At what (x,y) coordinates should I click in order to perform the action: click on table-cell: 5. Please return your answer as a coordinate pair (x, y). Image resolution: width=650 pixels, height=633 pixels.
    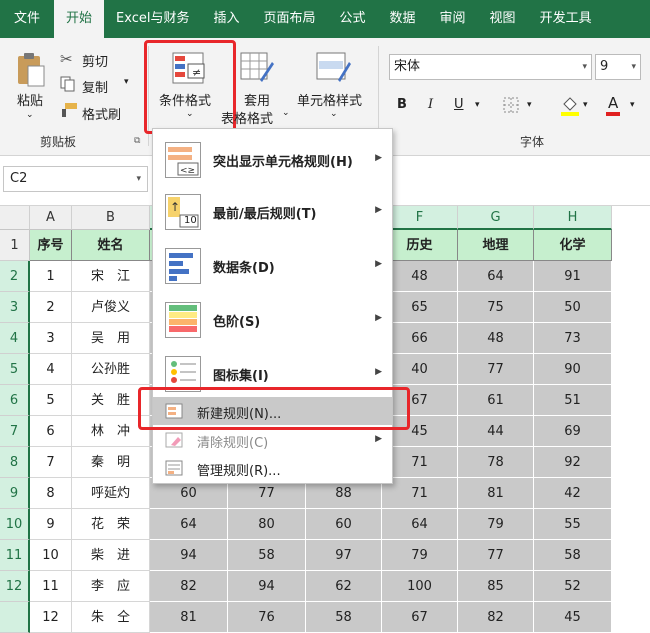
    Looking at the image, I should click on (51, 400).